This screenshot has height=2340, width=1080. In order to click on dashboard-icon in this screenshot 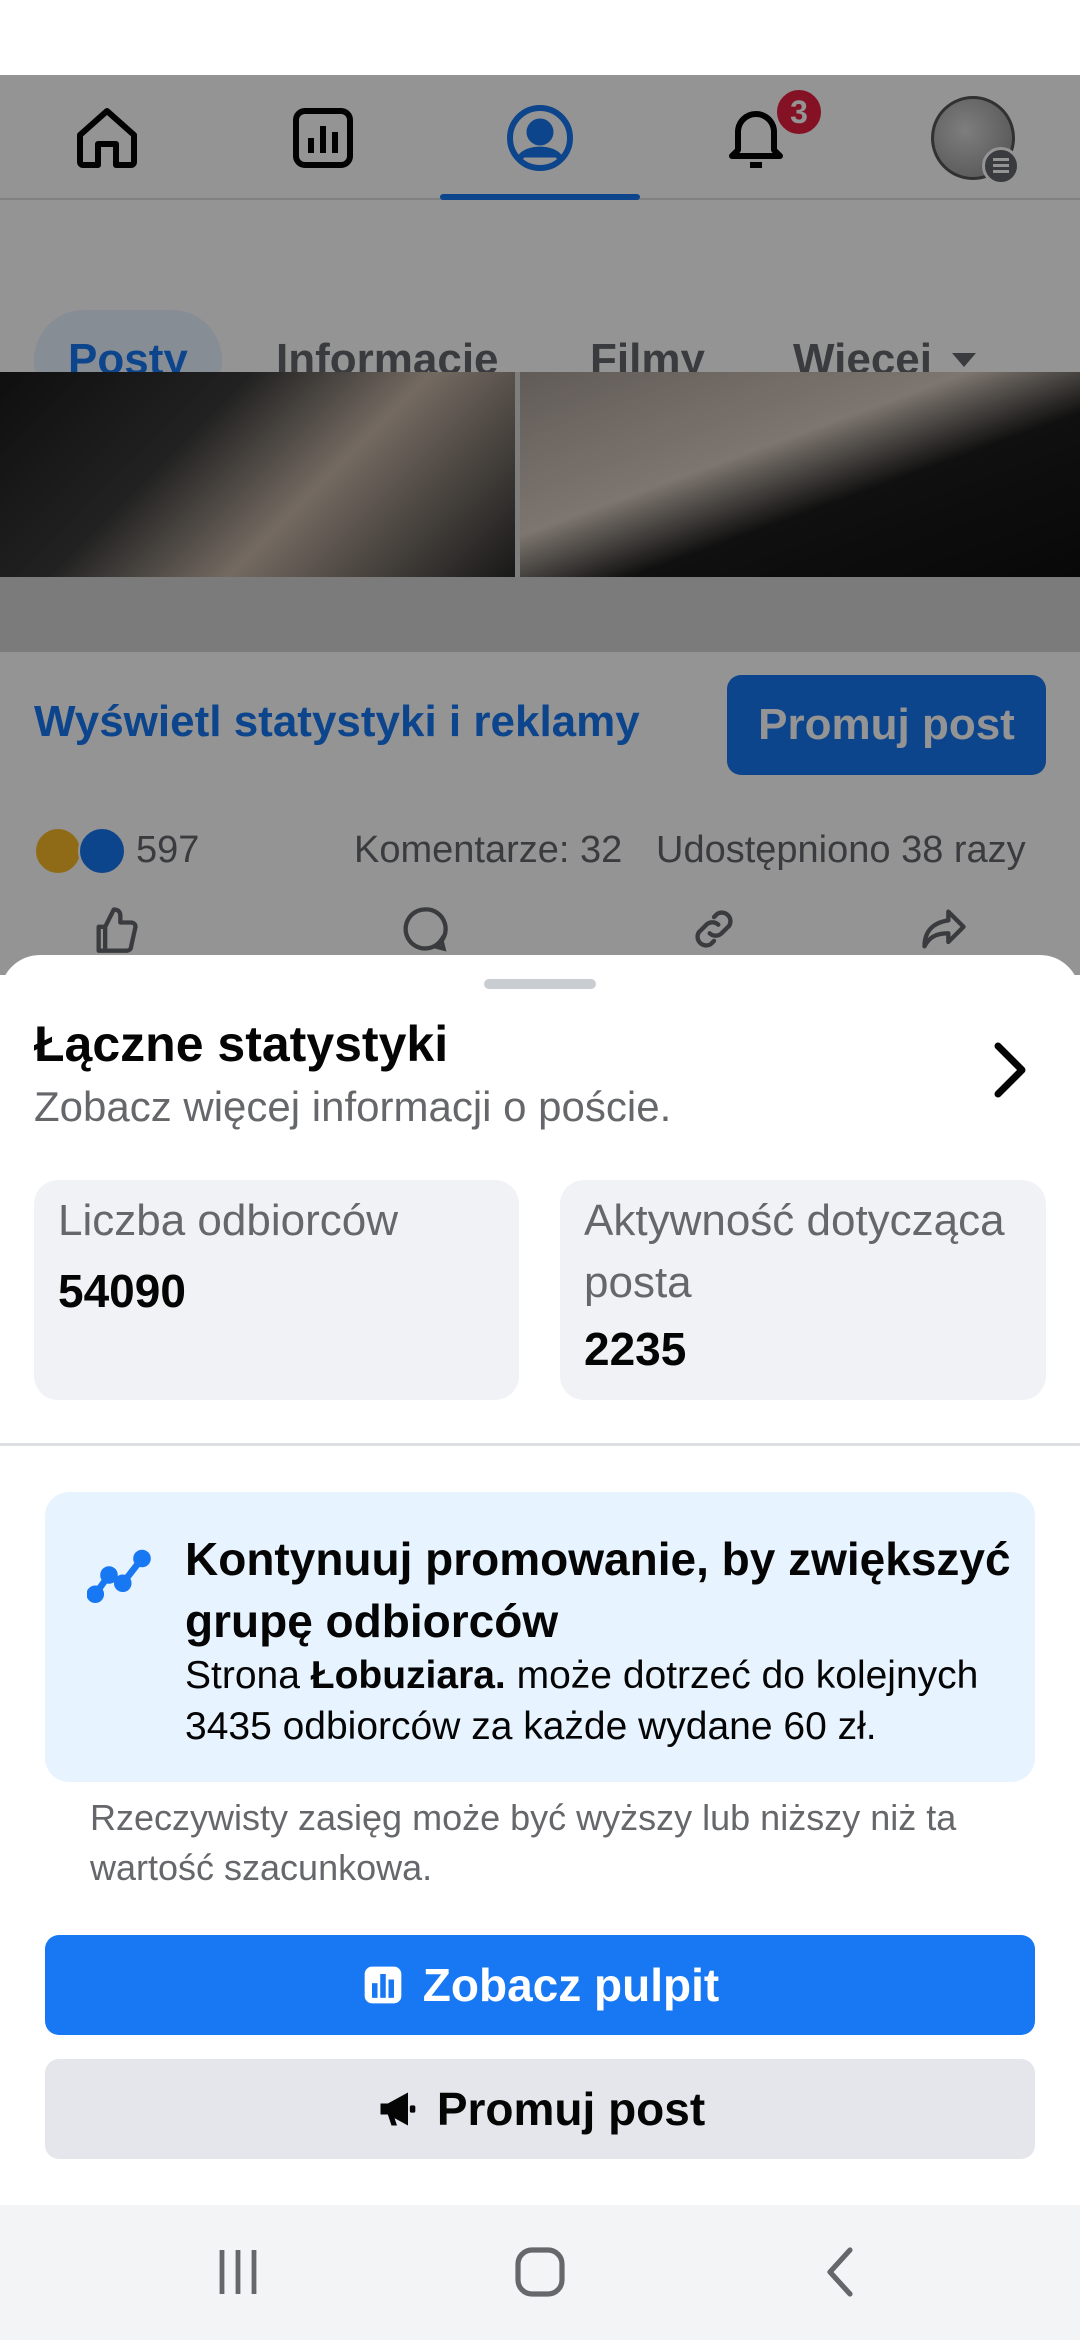, I will do `click(383, 1985)`.